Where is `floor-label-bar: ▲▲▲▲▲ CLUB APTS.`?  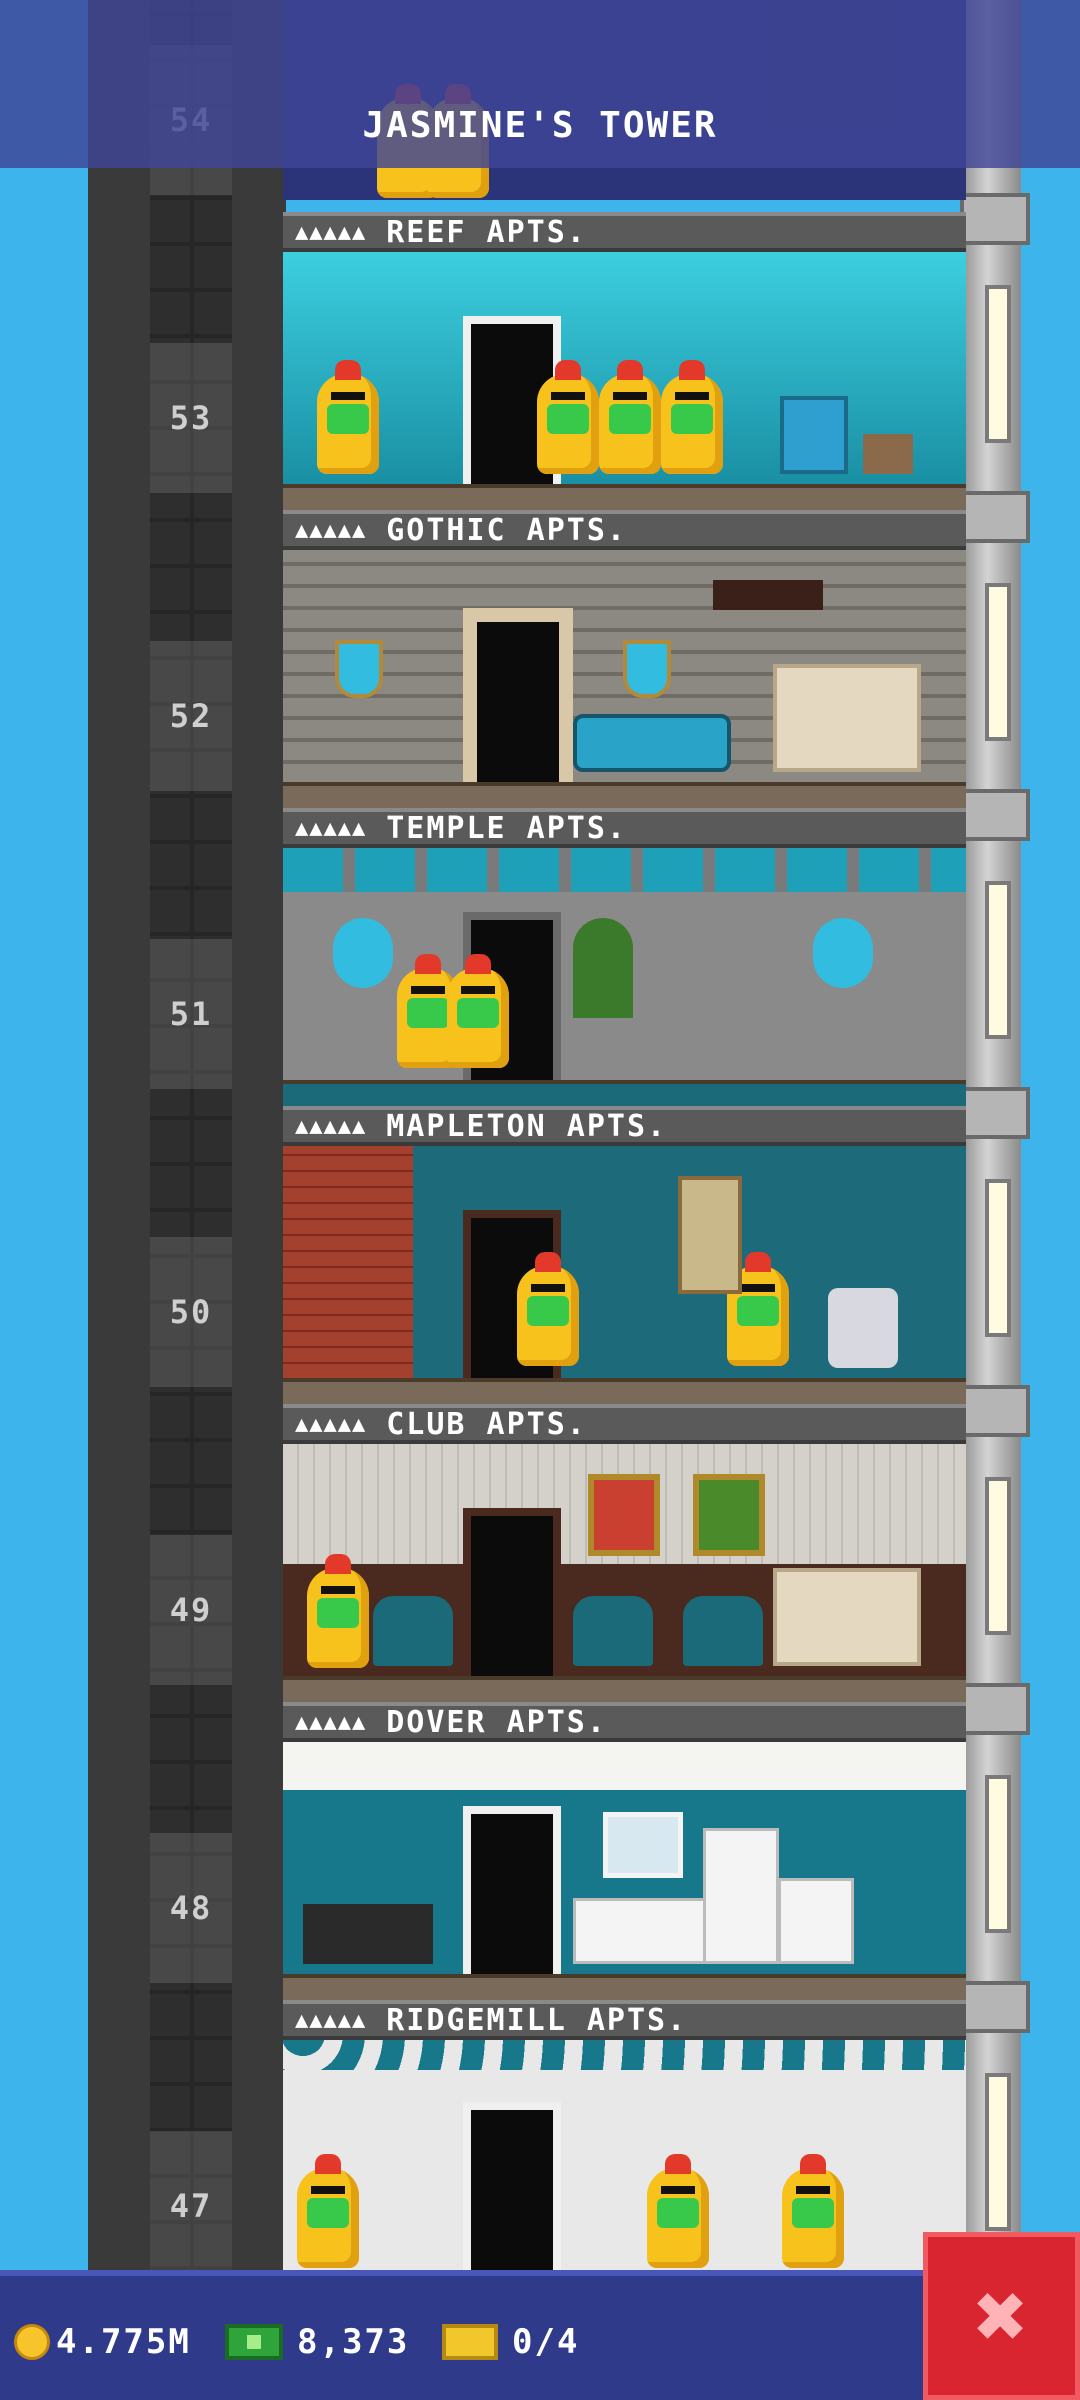 floor-label-bar: ▲▲▲▲▲ CLUB APTS. is located at coordinates (624, 1424).